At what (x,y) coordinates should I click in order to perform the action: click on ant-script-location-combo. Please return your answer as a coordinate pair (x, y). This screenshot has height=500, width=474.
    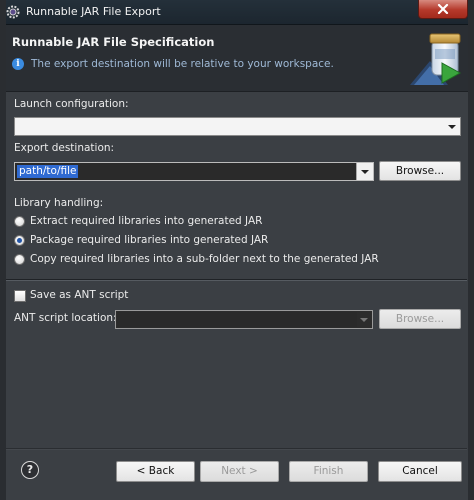
    Looking at the image, I should click on (244, 319).